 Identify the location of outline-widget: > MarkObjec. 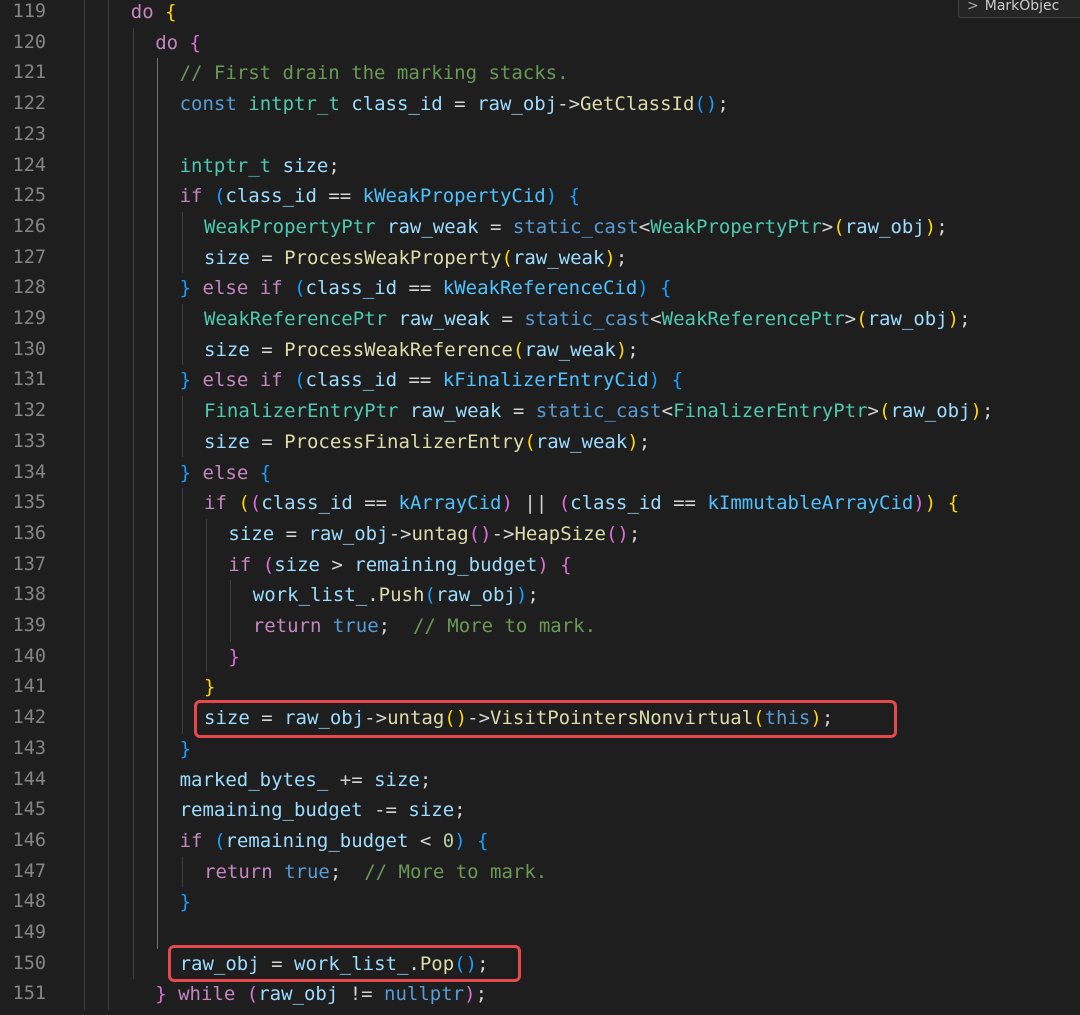
(1019, 9).